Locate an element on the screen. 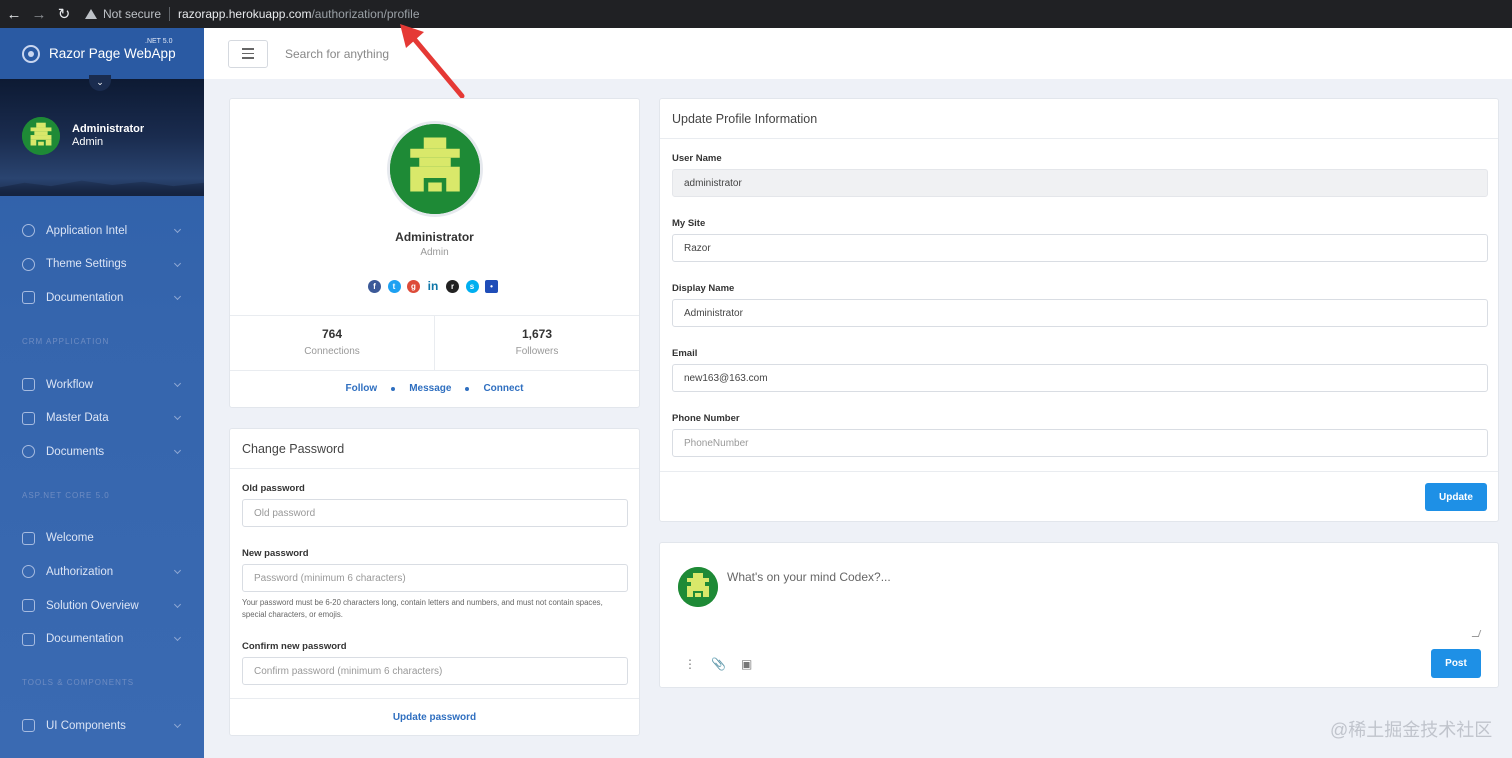 The image size is (1512, 758). flickr-icon: • is located at coordinates (491, 286).